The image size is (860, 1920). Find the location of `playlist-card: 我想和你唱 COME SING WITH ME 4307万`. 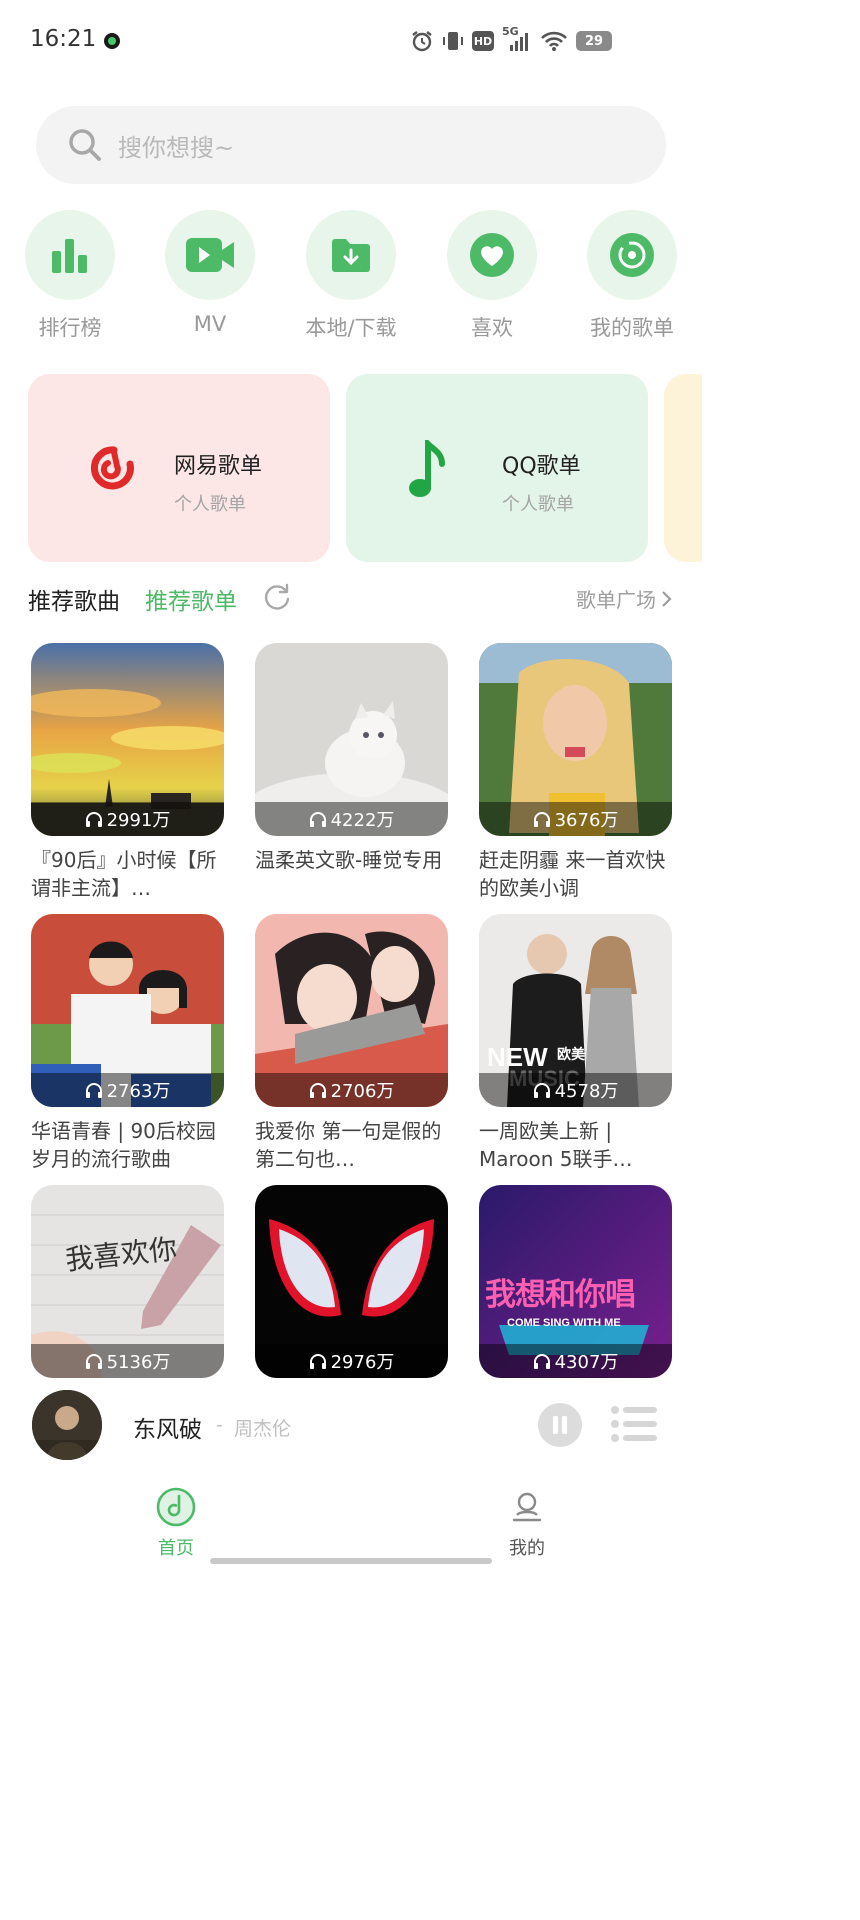

playlist-card: 我想和你唱 COME SING WITH ME 4307万 is located at coordinates (575, 1281).